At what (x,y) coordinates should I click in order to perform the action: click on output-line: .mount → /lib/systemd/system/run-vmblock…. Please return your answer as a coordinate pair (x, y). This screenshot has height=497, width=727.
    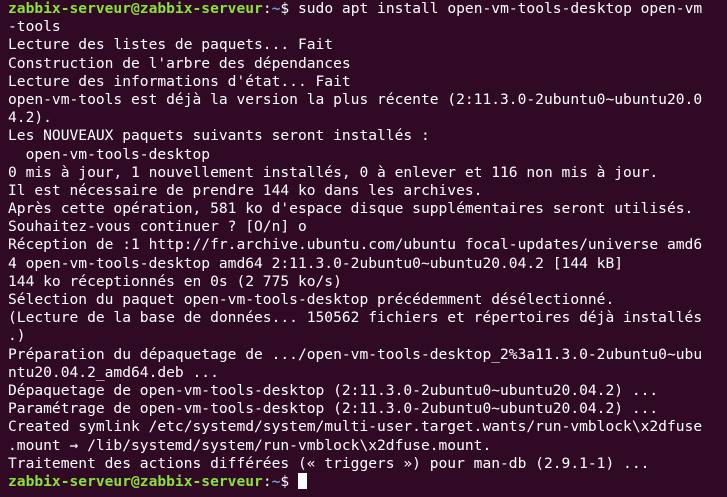
    Looking at the image, I should click on (250, 445).